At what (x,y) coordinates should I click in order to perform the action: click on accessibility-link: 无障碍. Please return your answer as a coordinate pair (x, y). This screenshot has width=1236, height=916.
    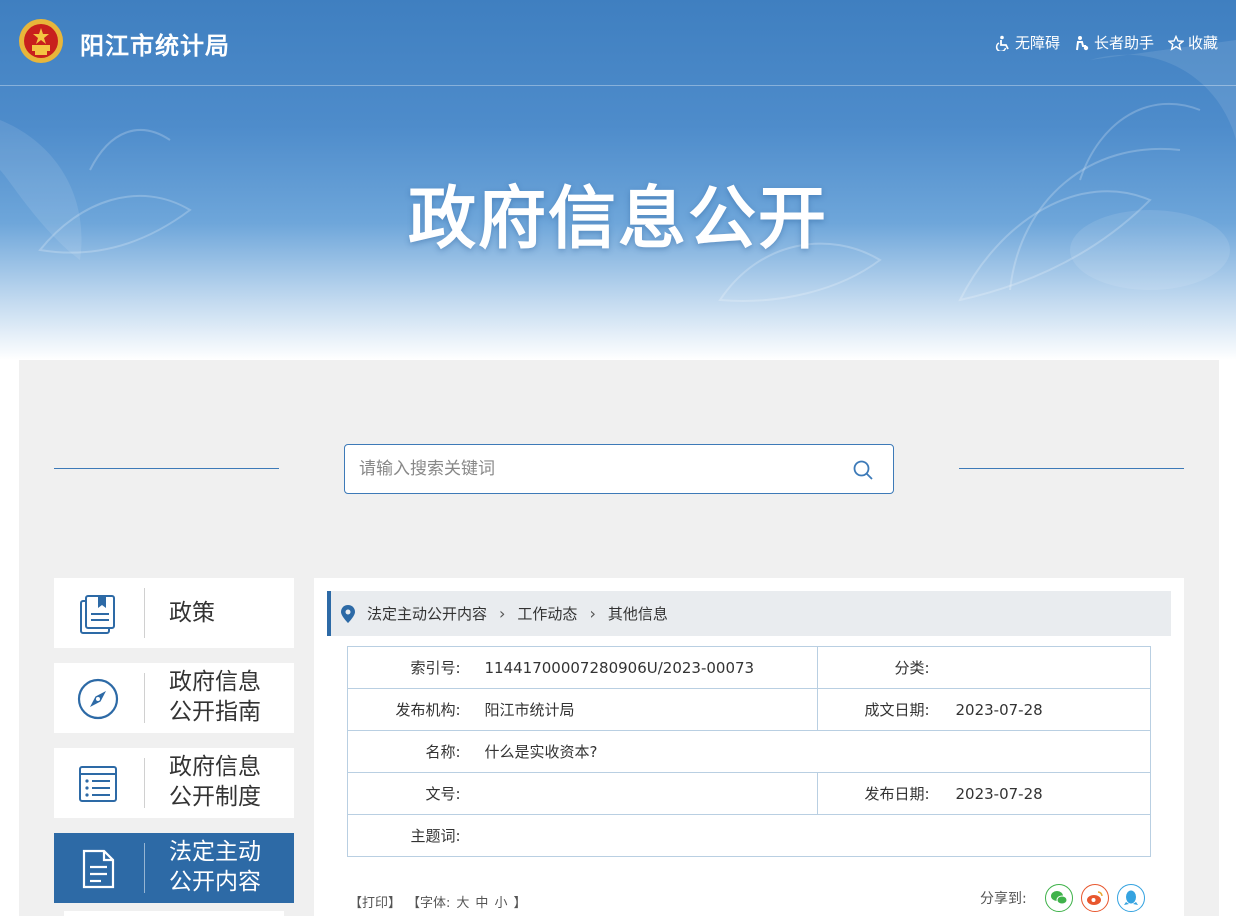
    Looking at the image, I should click on (1027, 42).